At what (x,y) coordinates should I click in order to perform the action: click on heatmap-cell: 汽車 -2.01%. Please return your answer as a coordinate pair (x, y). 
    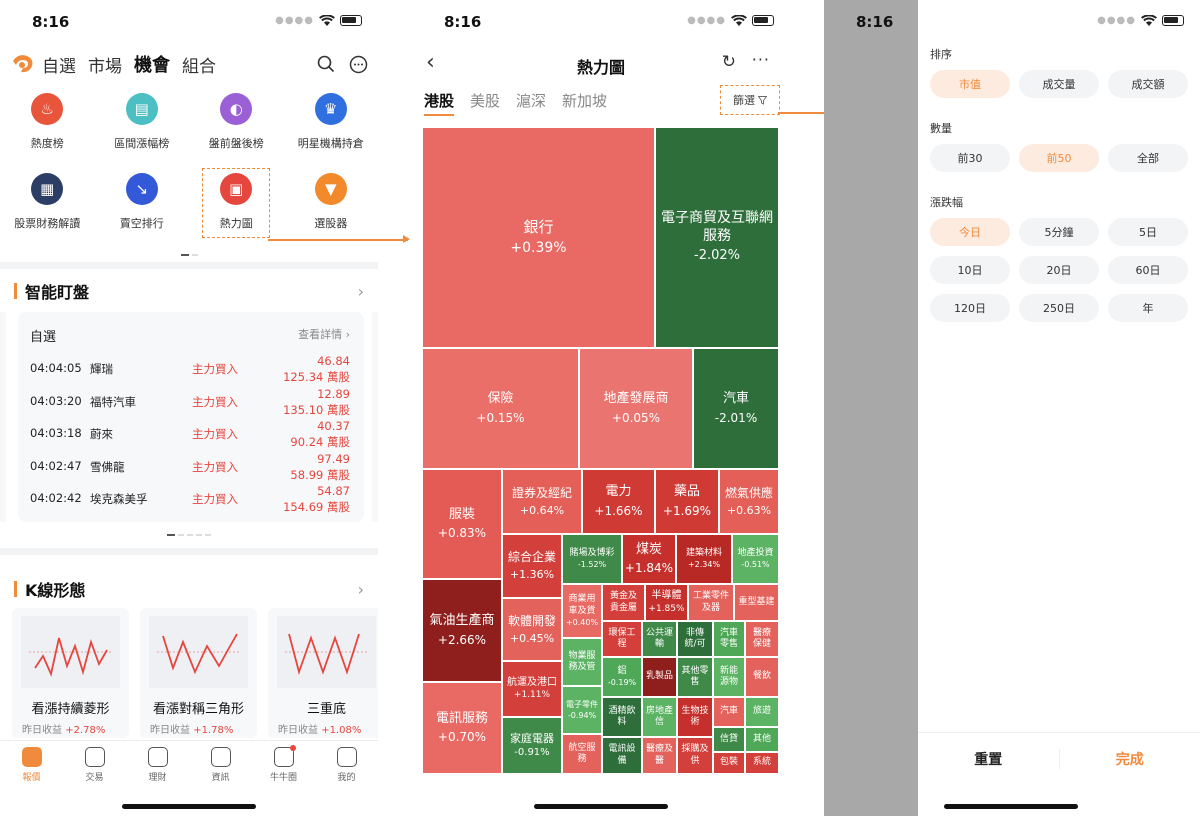
    Looking at the image, I should click on (736, 408).